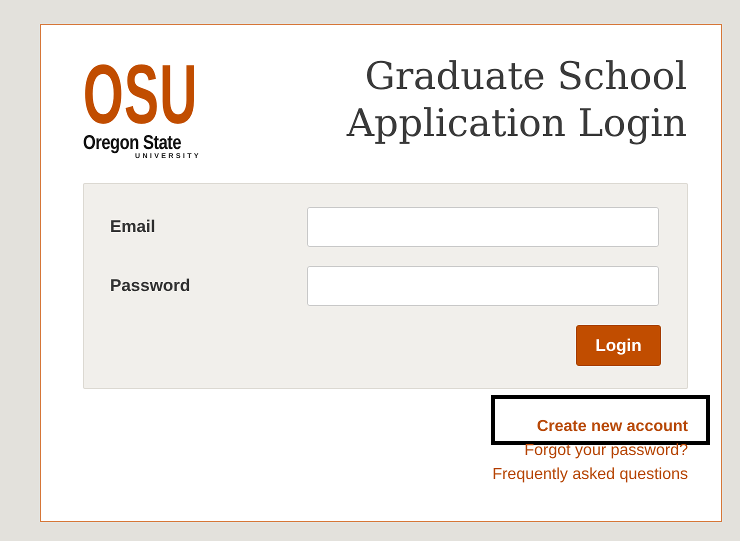 Image resolution: width=740 pixels, height=541 pixels. I want to click on login-button: Login, so click(618, 345).